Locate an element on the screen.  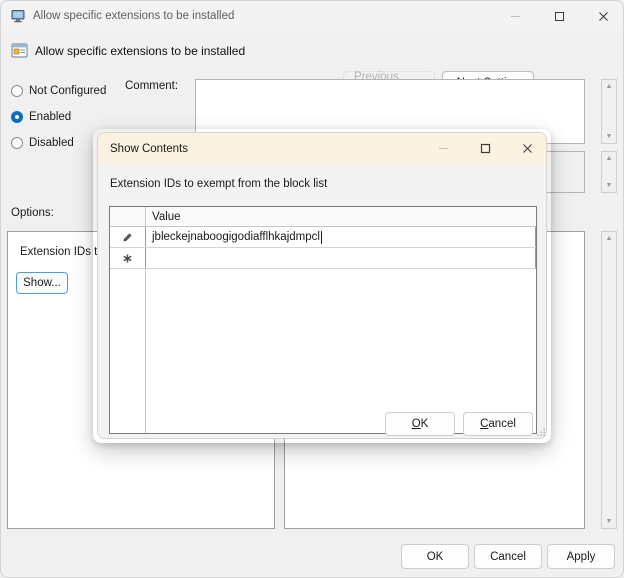
options-label: Options: is located at coordinates (32, 213).